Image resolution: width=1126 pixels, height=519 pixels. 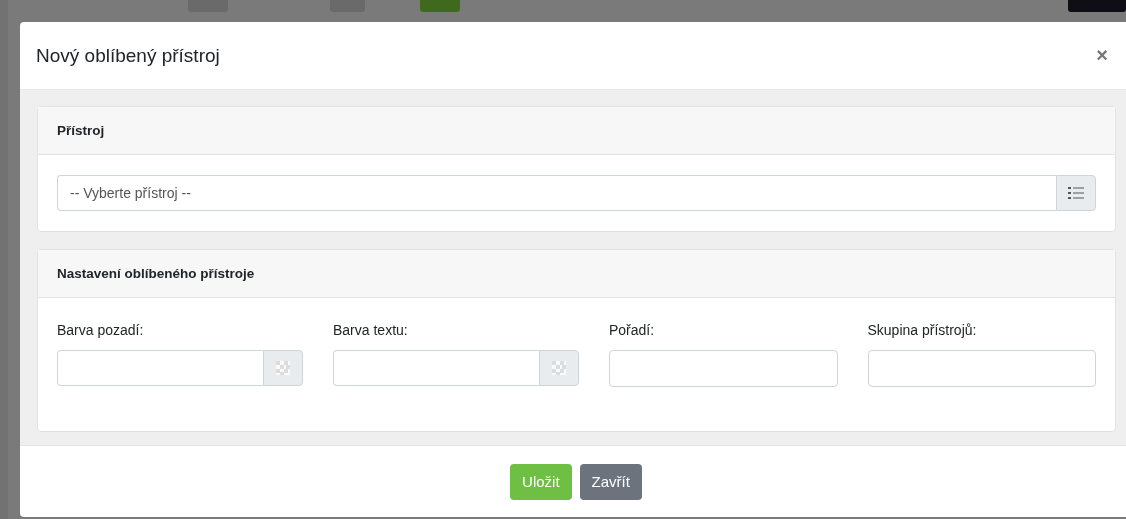 I want to click on close-button: Zavřít, so click(x=610, y=481).